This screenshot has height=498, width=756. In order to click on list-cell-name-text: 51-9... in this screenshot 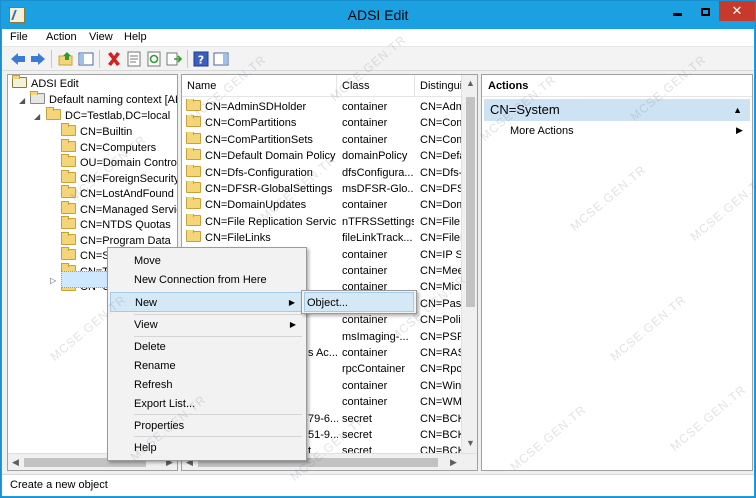, I will do `click(323, 435)`.